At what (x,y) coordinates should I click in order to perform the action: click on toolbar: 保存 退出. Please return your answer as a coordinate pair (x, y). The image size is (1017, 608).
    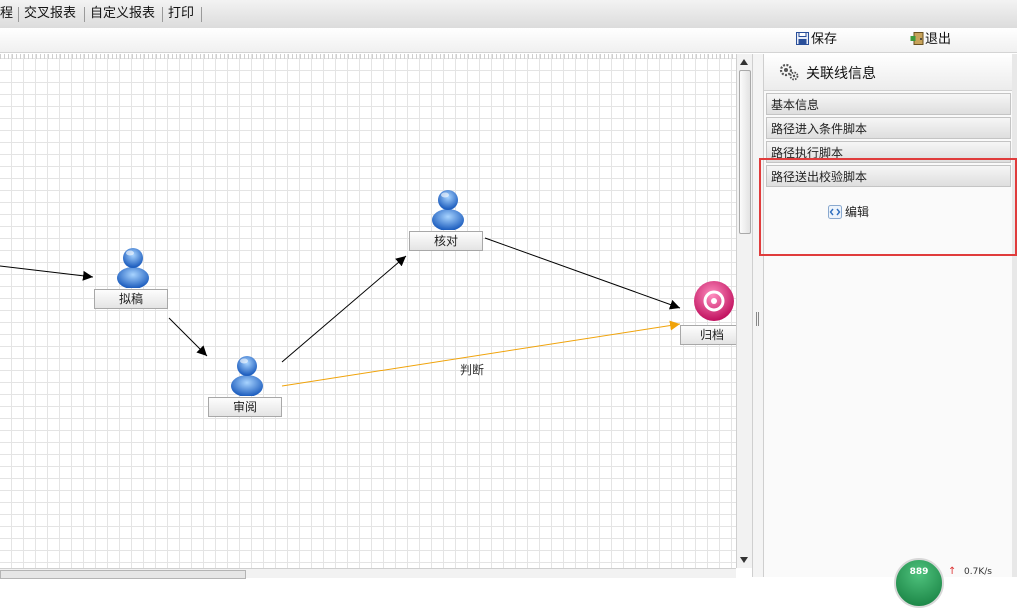
    Looking at the image, I should click on (508, 40).